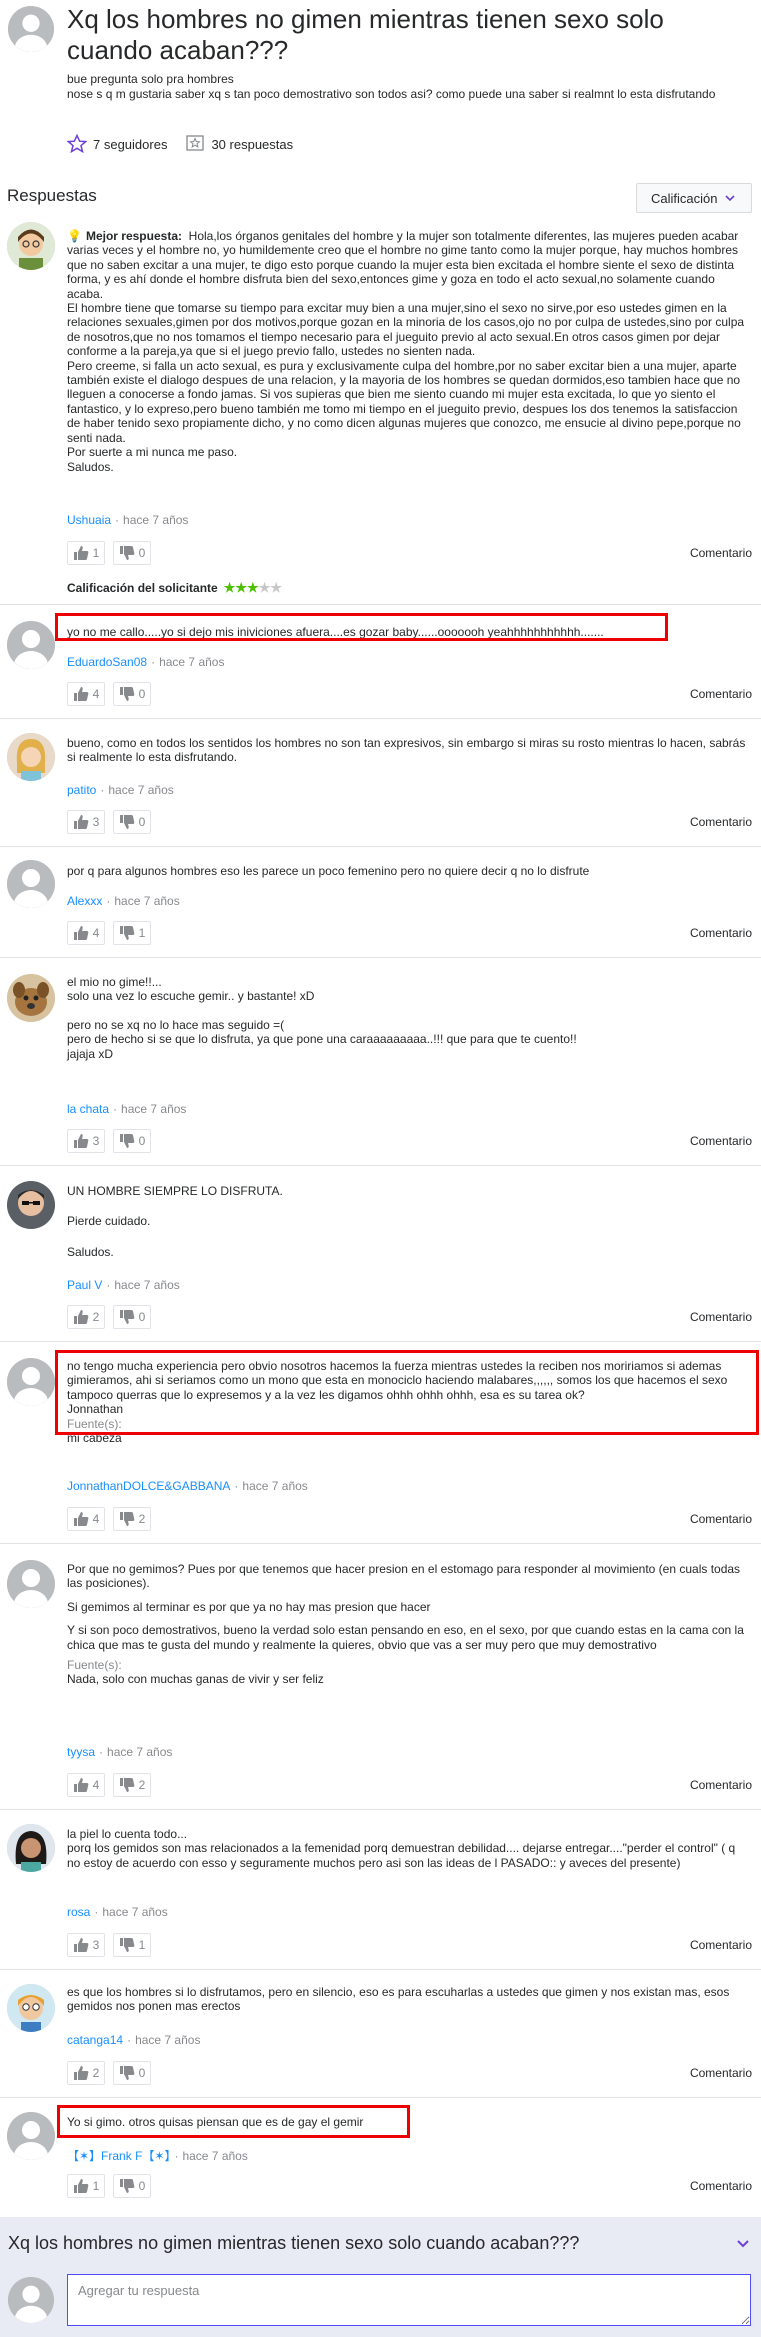  Describe the element at coordinates (96, 822) in the screenshot. I see `thumbs-up-count: 3` at that location.